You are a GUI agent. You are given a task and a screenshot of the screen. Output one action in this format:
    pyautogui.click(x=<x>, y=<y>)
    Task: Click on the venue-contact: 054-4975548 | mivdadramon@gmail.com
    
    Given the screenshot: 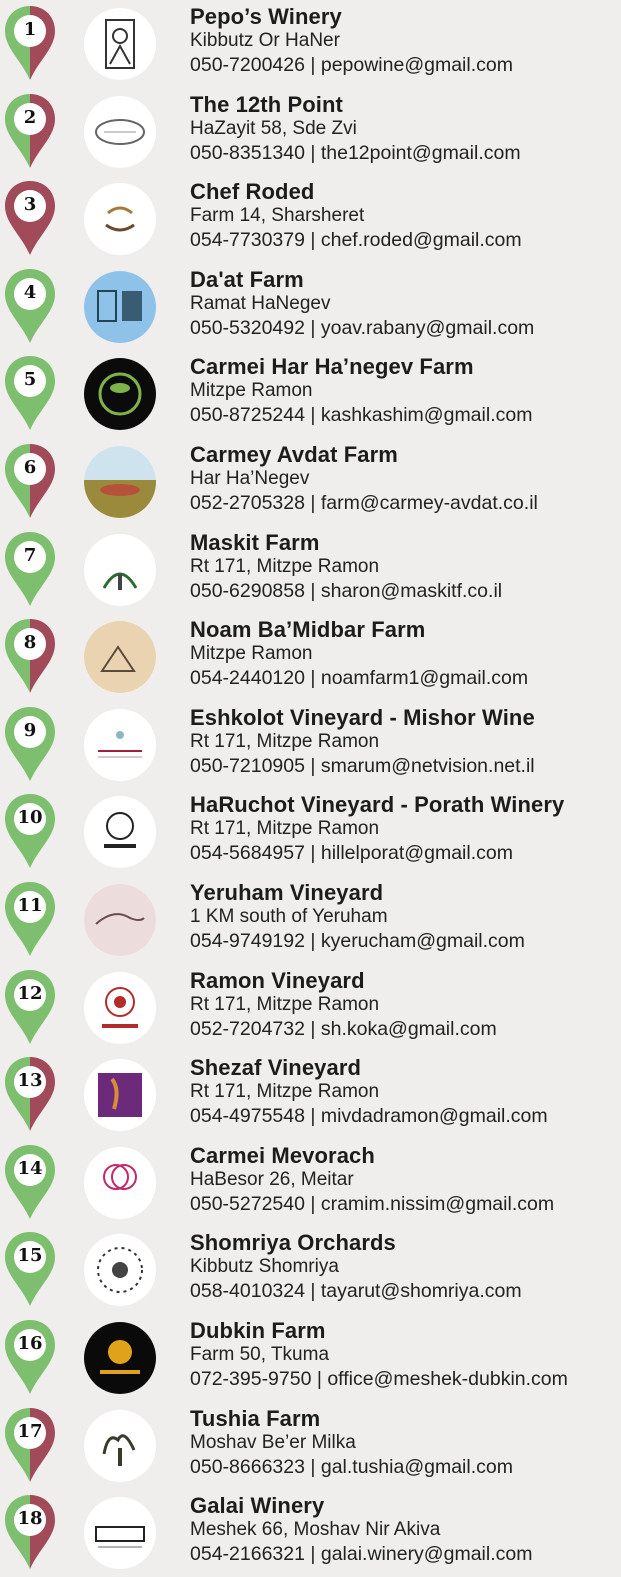 What is the action you would take?
    pyautogui.click(x=369, y=1116)
    